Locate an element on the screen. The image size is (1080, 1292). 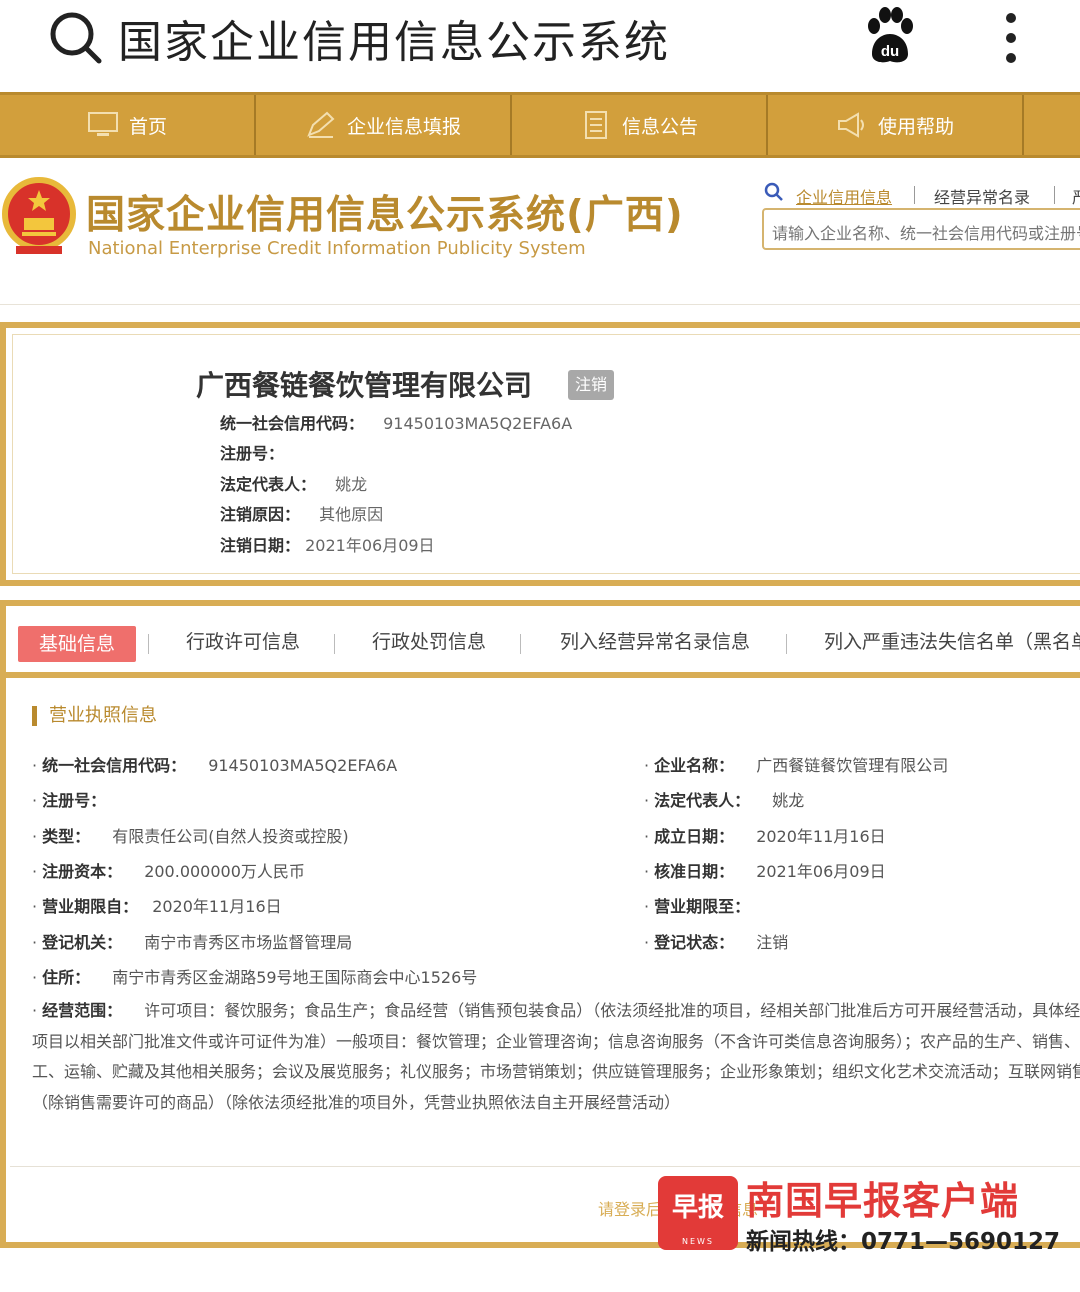
summary-row-credit-code: 统一社会信用代码： 91450103MA5Q2EFA6A is located at coordinates (396, 422).